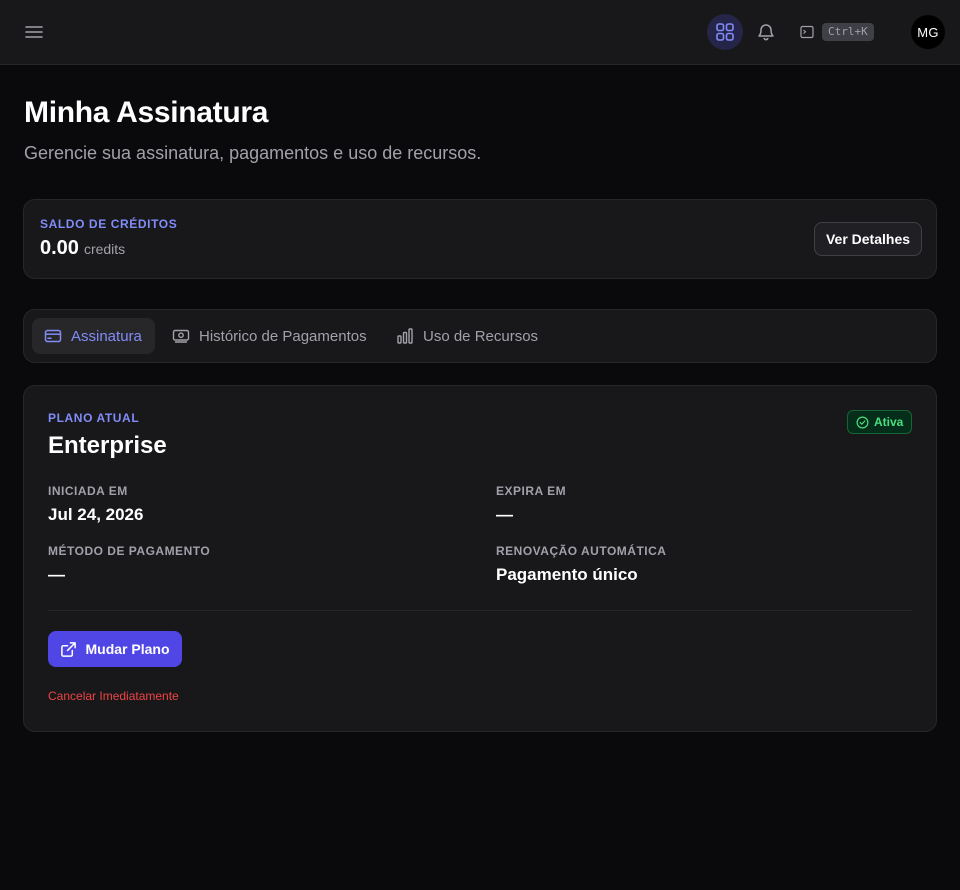 The height and width of the screenshot is (890, 960). Describe the element at coordinates (88, 491) in the screenshot. I see `started-label: INICIADA EM` at that location.